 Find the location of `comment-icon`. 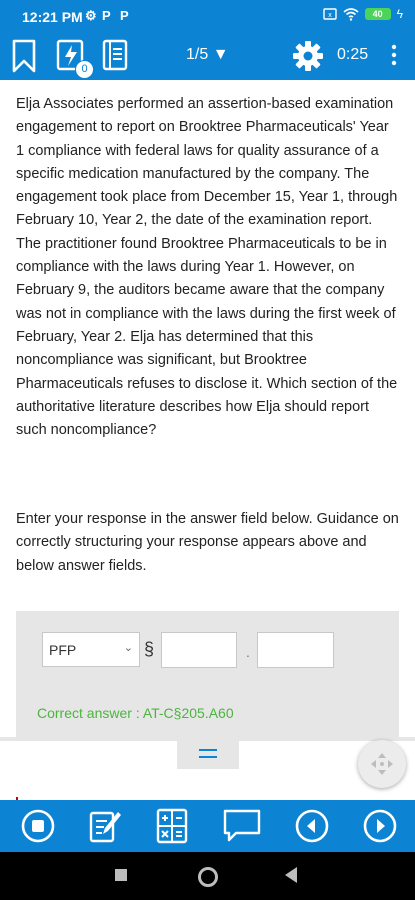

comment-icon is located at coordinates (242, 826).